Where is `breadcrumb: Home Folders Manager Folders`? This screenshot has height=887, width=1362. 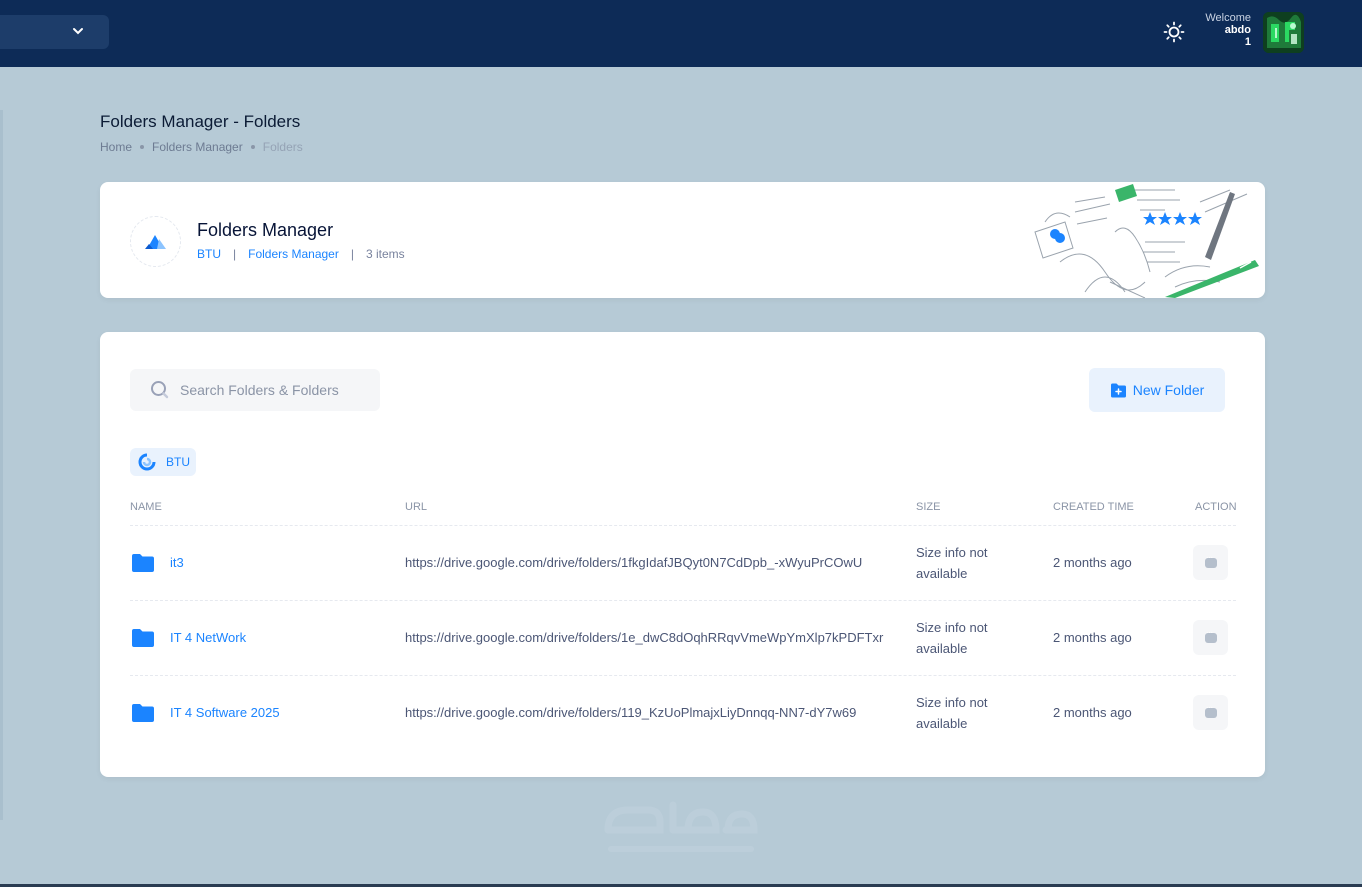
breadcrumb: Home Folders Manager Folders is located at coordinates (201, 147).